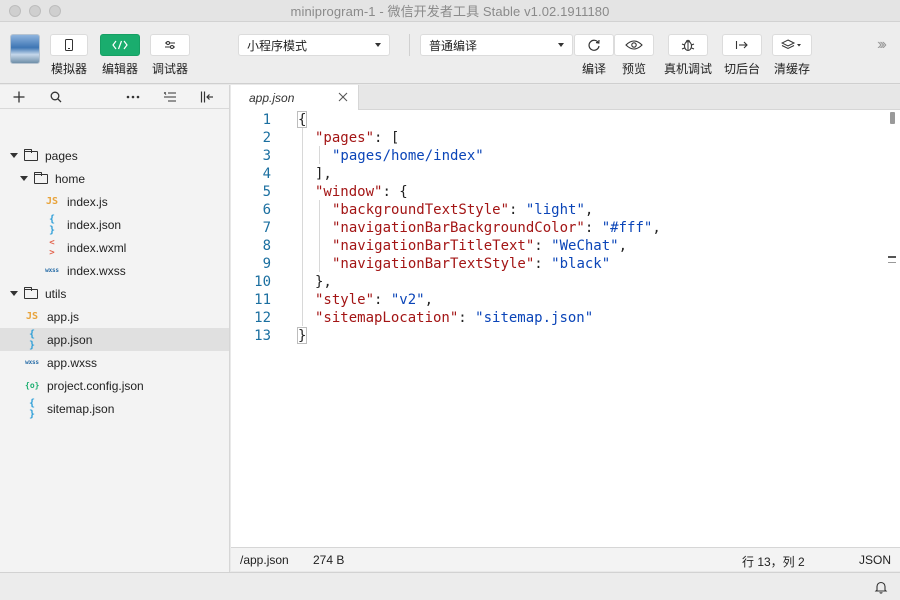 The width and height of the screenshot is (900, 600). I want to click on code-line: "backgroundTextStyle": "light",, so click(463, 210).